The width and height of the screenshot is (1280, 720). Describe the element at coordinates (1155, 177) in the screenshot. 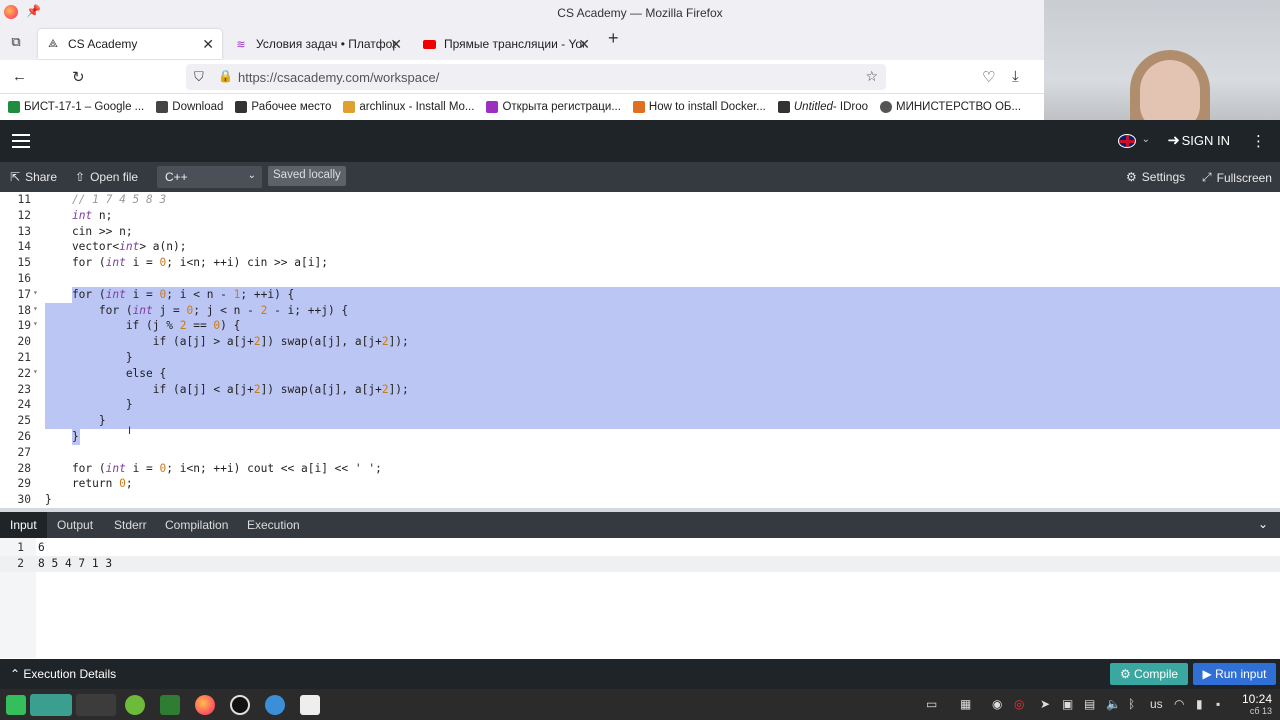

I see `settings-button: ⚙ Settings` at that location.